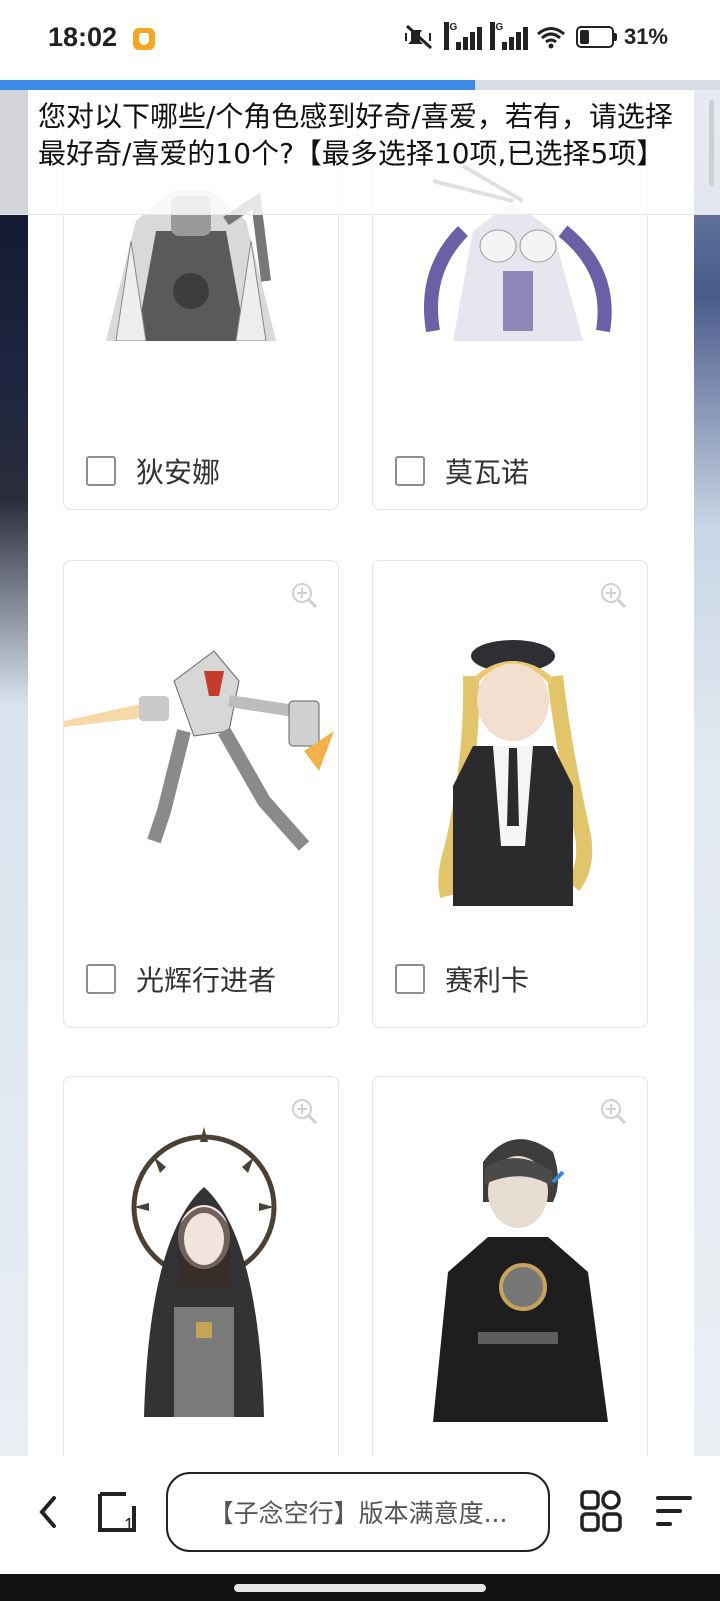  I want to click on option-3: 光辉行进者, so click(181, 979).